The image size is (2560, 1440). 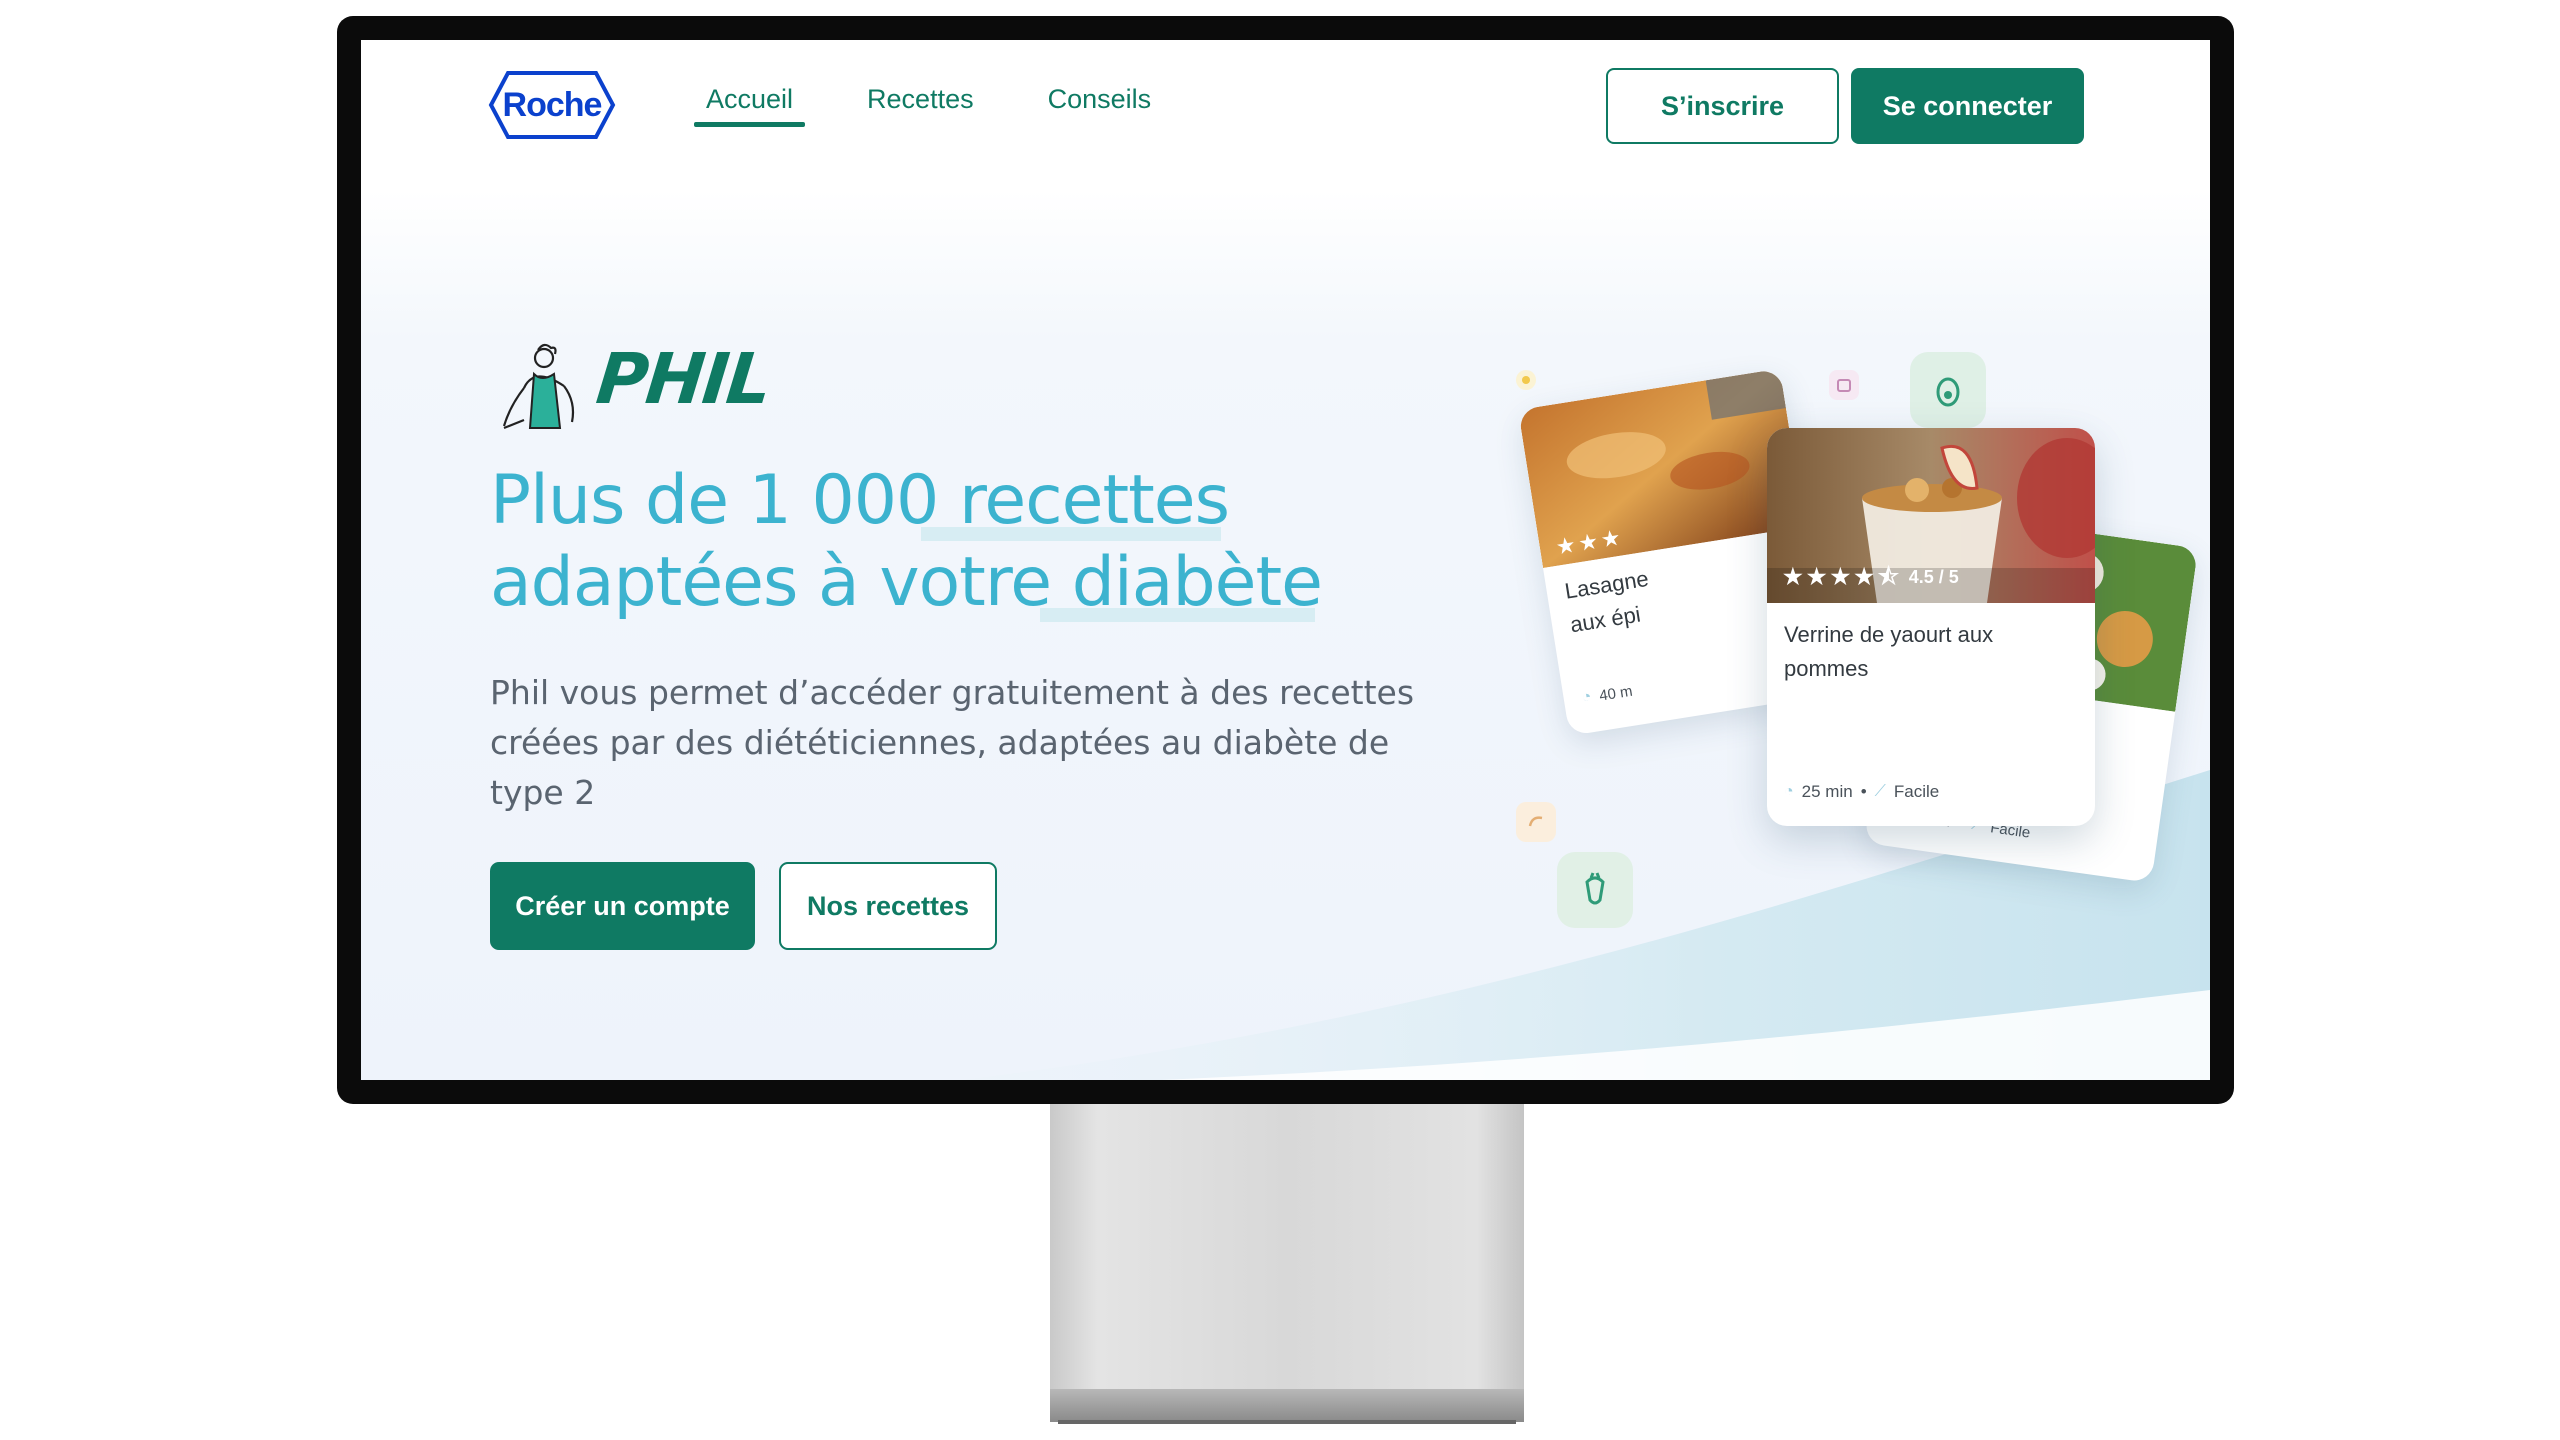 I want to click on lasagne-title-line1: Lasagne, so click(x=1606, y=584).